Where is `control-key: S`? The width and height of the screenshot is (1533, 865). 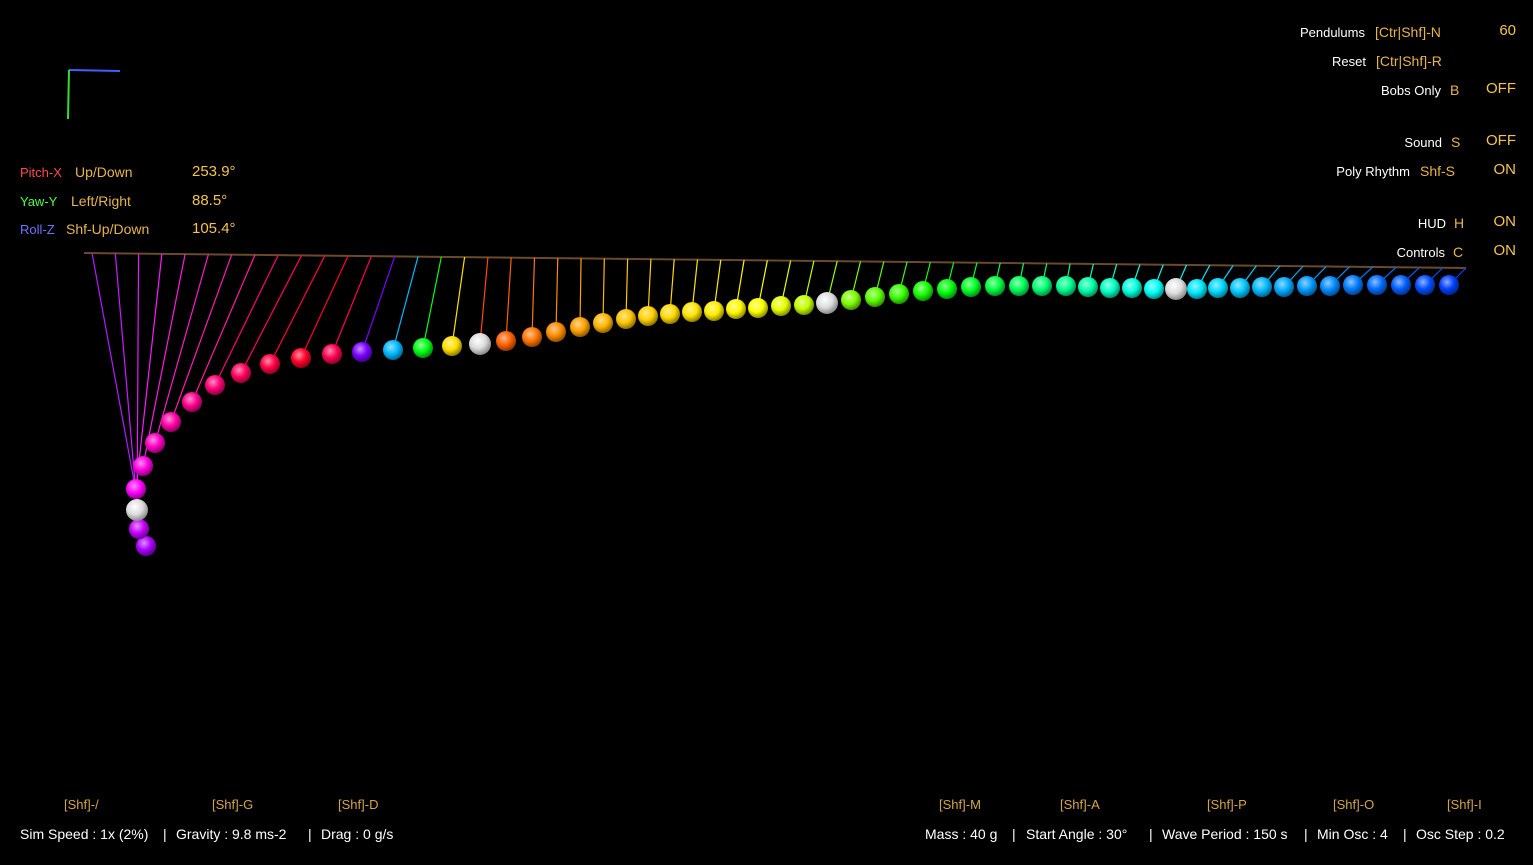 control-key: S is located at coordinates (1456, 142).